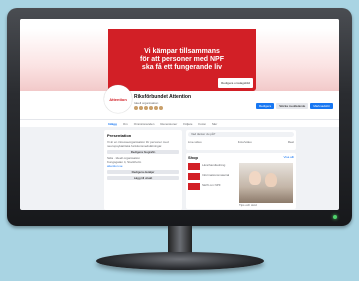 The image size is (359, 281). What do you see at coordinates (335, 217) in the screenshot?
I see `power-led-icon` at bounding box center [335, 217].